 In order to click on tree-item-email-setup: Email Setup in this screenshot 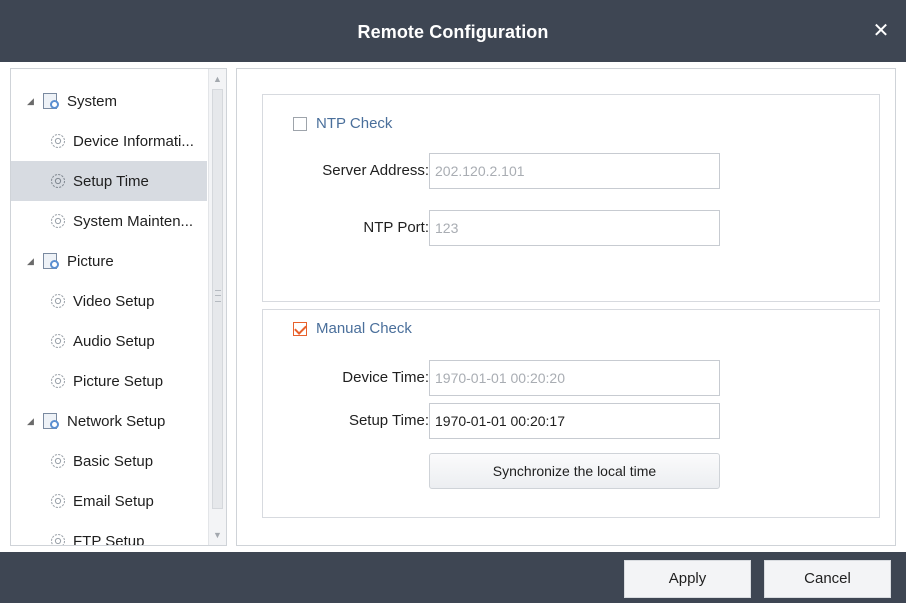, I will do `click(109, 501)`.